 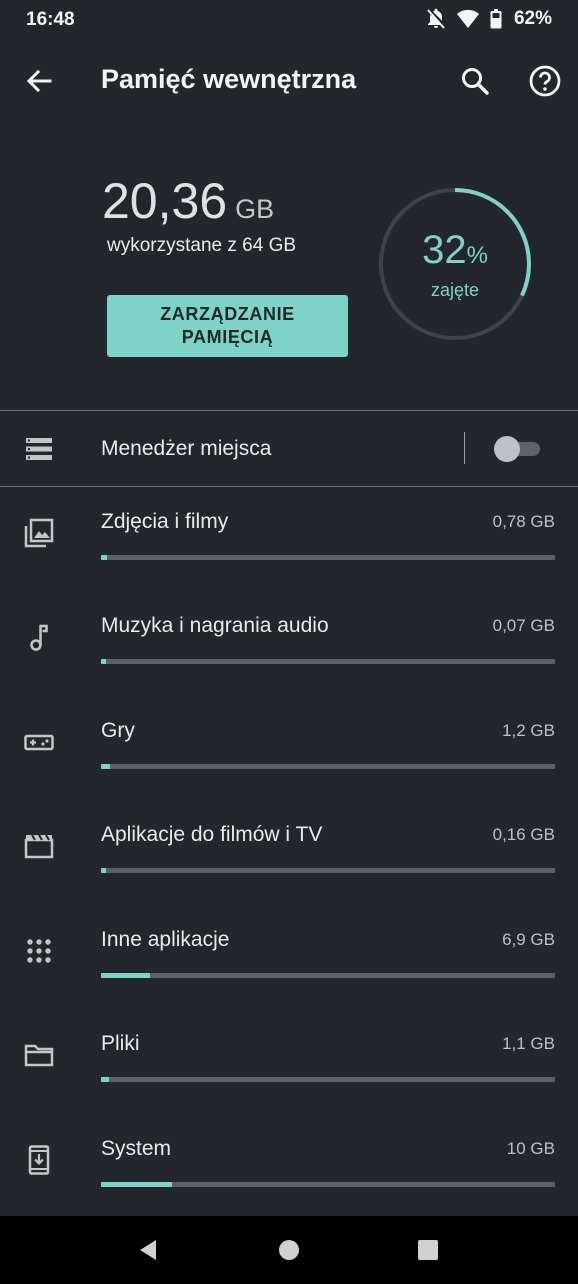 What do you see at coordinates (507, 449) in the screenshot?
I see `toggle-thumb` at bounding box center [507, 449].